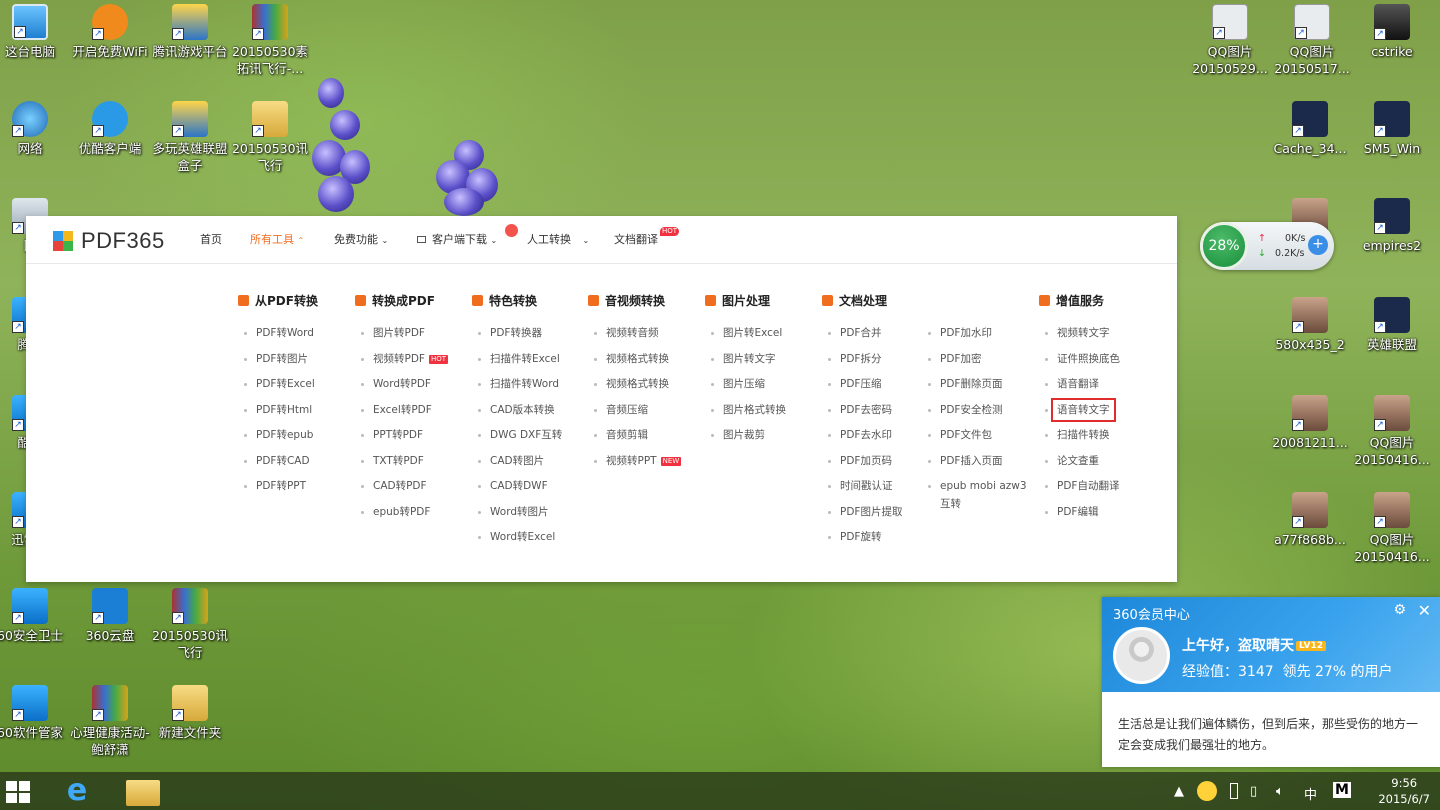 This screenshot has height=810, width=1440. What do you see at coordinates (211, 239) in the screenshot?
I see `nav-home: 首页` at bounding box center [211, 239].